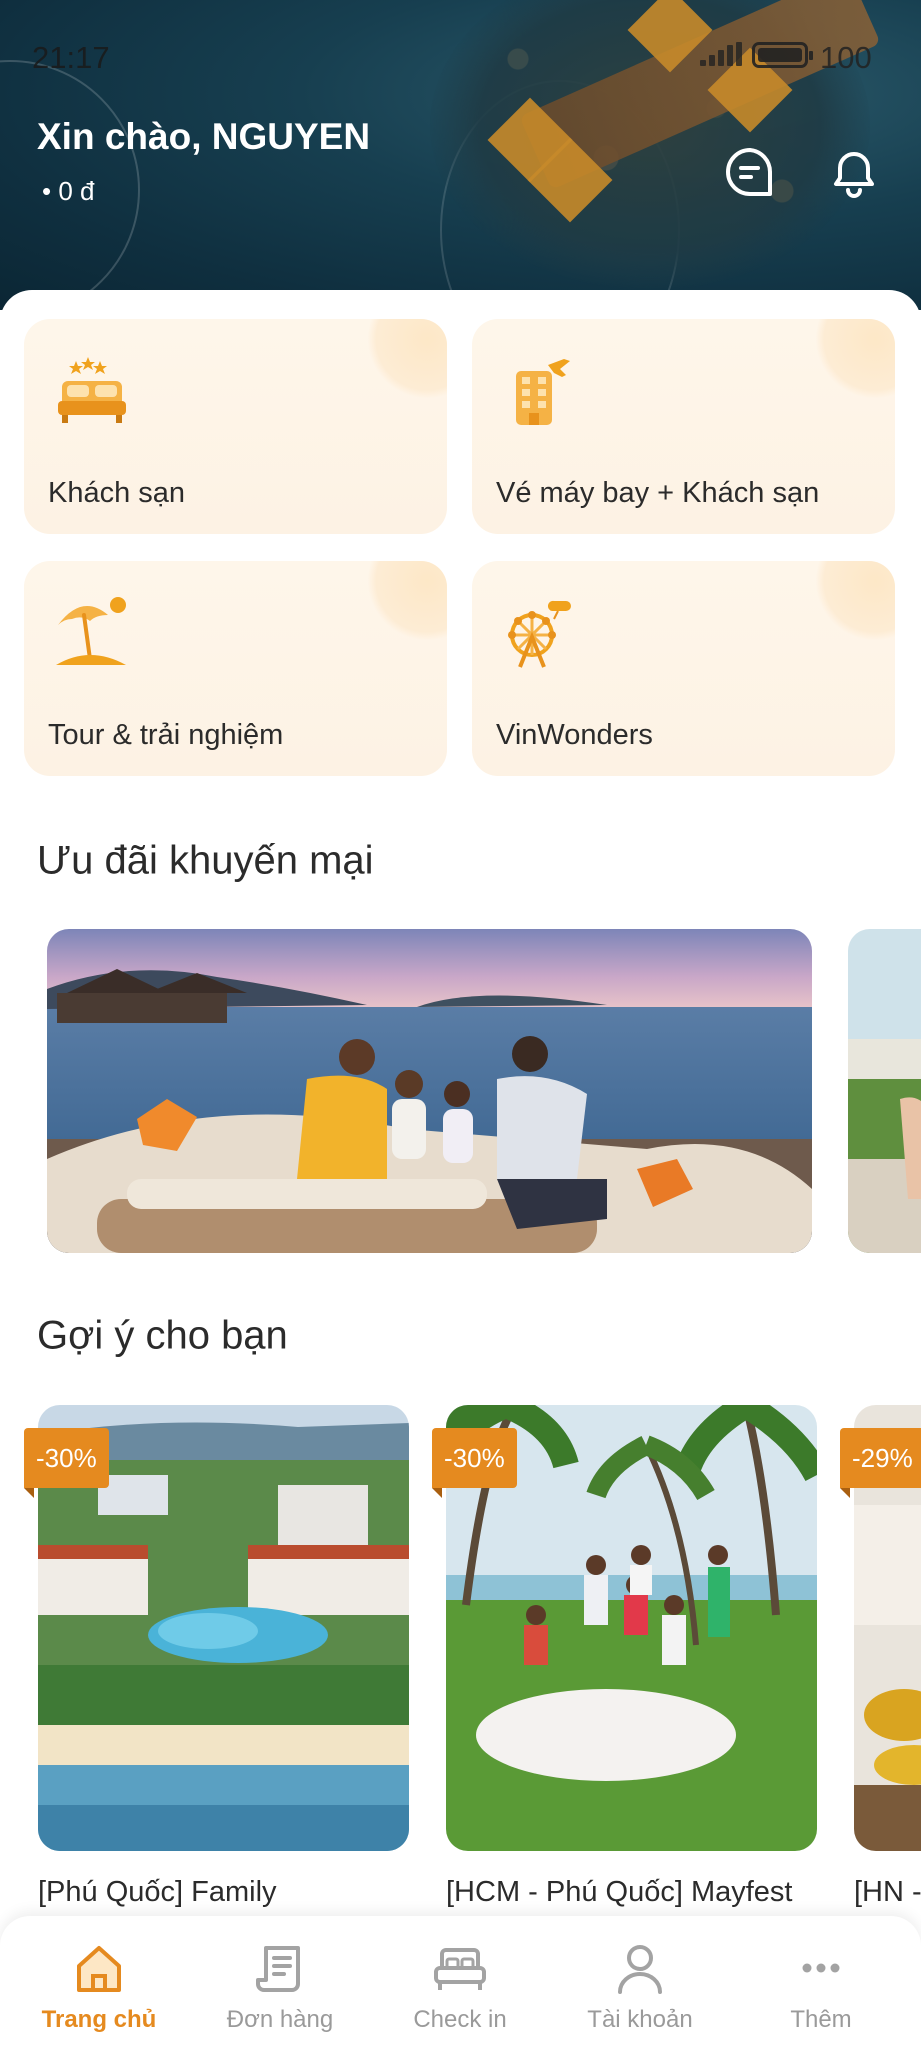 The width and height of the screenshot is (921, 2048). I want to click on battery-icon, so click(782, 55).